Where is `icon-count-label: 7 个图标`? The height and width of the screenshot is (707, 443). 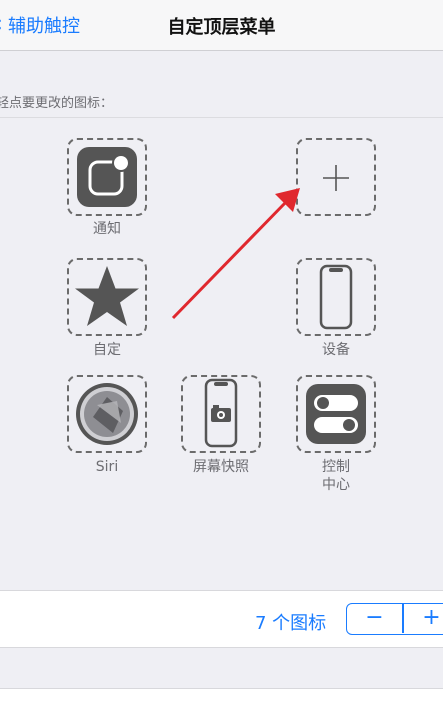
icon-count-label: 7 个图标 is located at coordinates (291, 623).